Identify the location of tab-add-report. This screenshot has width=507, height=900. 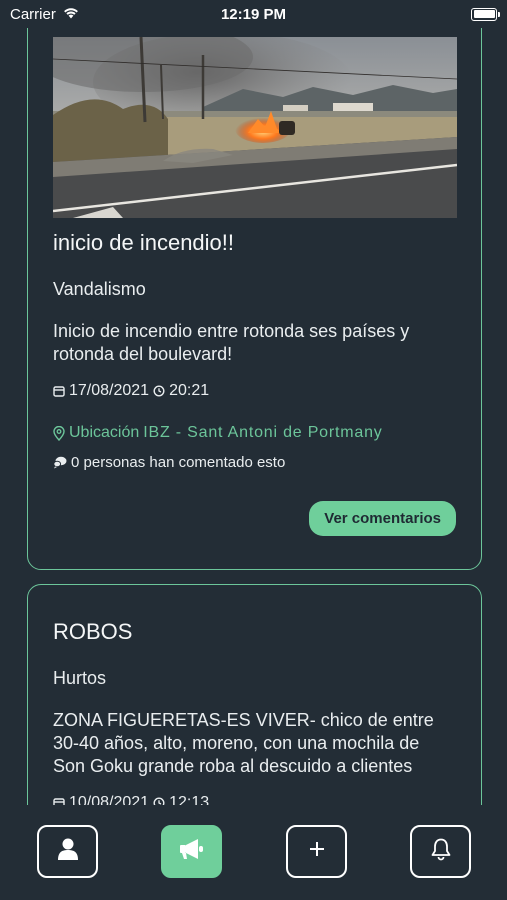
(316, 851).